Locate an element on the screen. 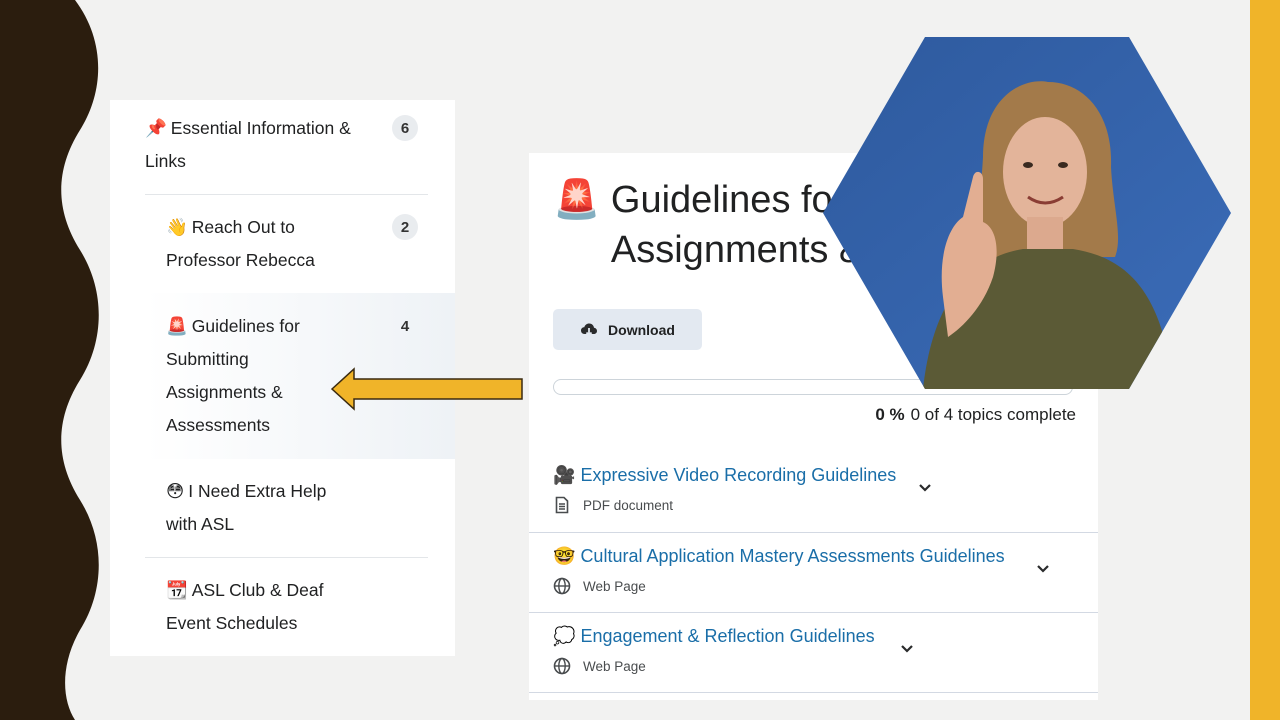 Image resolution: width=1280 pixels, height=720 pixels. flushed-face-icon: 😳 is located at coordinates (175, 491).